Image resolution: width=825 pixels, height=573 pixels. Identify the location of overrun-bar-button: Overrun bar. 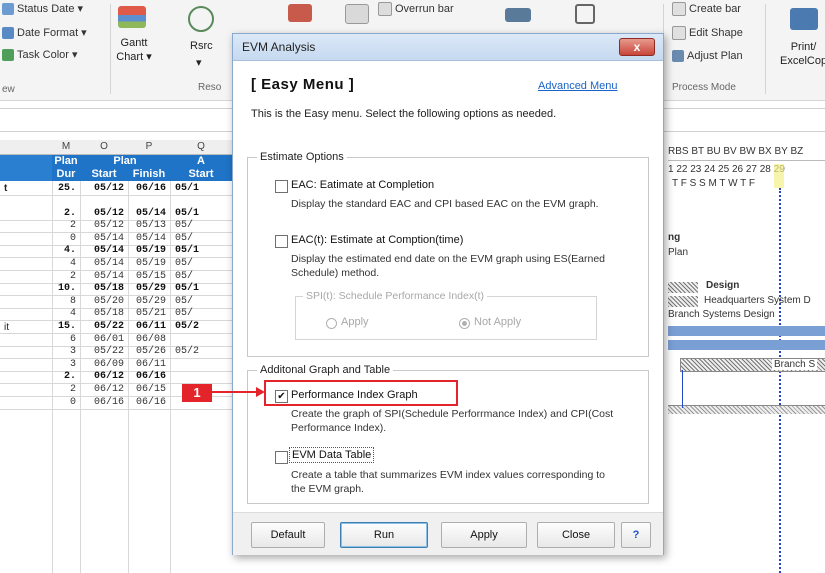
(416, 9).